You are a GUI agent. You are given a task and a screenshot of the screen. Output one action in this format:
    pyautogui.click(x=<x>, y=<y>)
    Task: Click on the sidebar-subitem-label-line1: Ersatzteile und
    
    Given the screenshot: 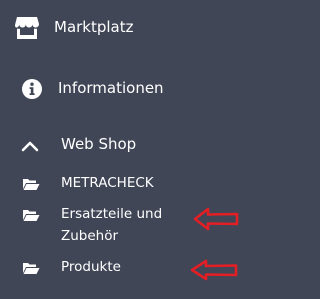 What is the action you would take?
    pyautogui.click(x=112, y=214)
    